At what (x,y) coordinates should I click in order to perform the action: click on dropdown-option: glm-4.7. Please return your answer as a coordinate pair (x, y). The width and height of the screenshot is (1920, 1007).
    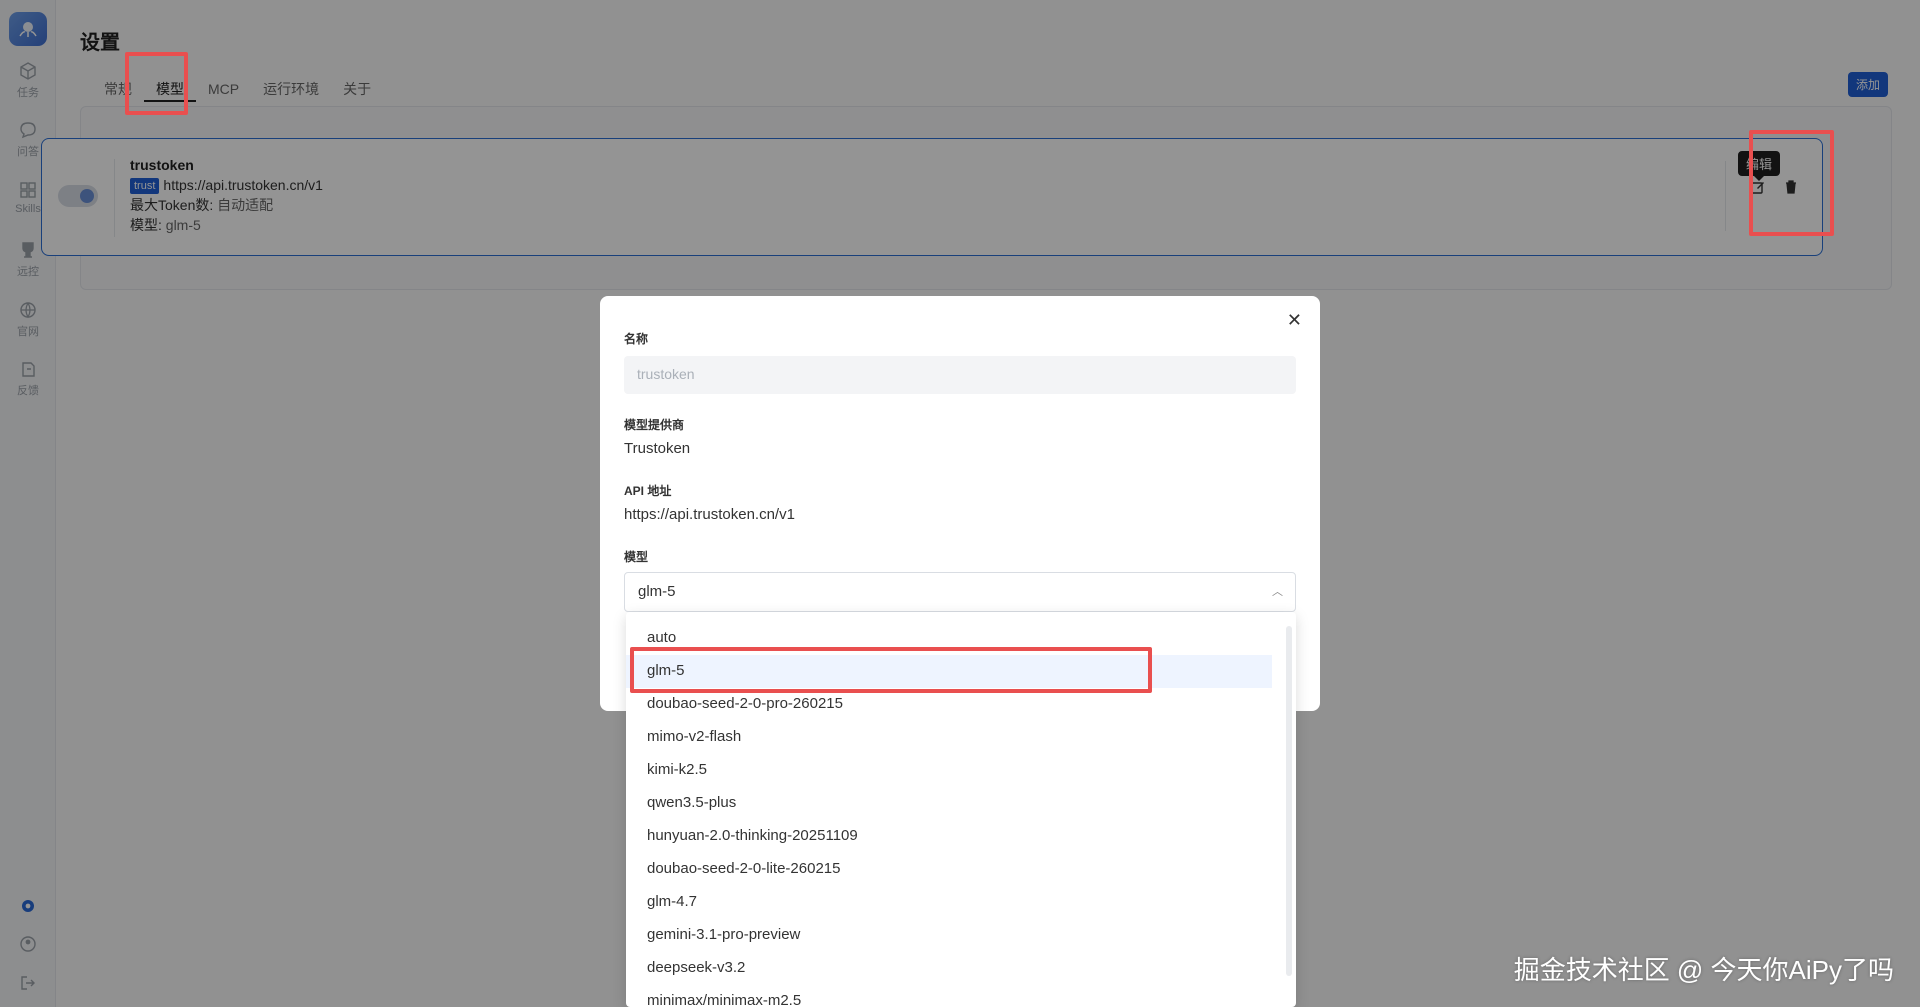
    Looking at the image, I should click on (949, 902).